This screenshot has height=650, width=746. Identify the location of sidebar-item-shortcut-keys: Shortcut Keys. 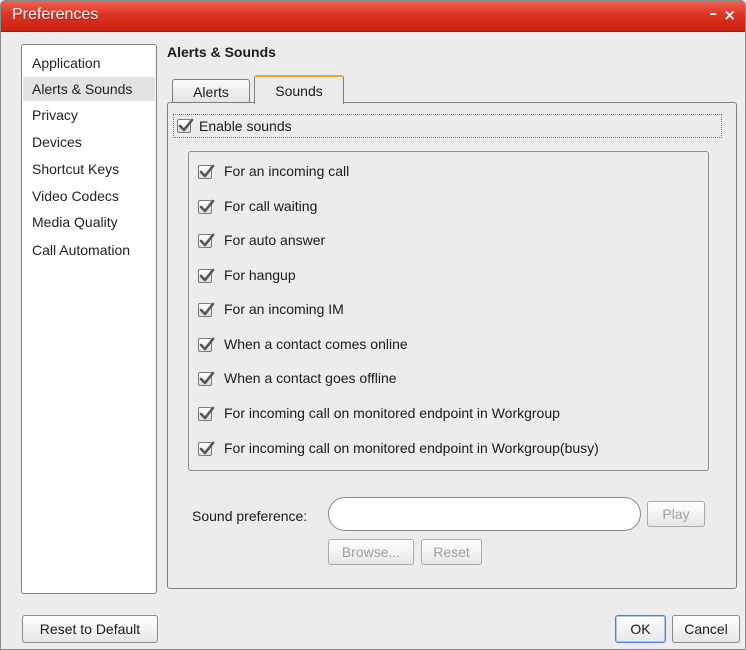
(89, 169).